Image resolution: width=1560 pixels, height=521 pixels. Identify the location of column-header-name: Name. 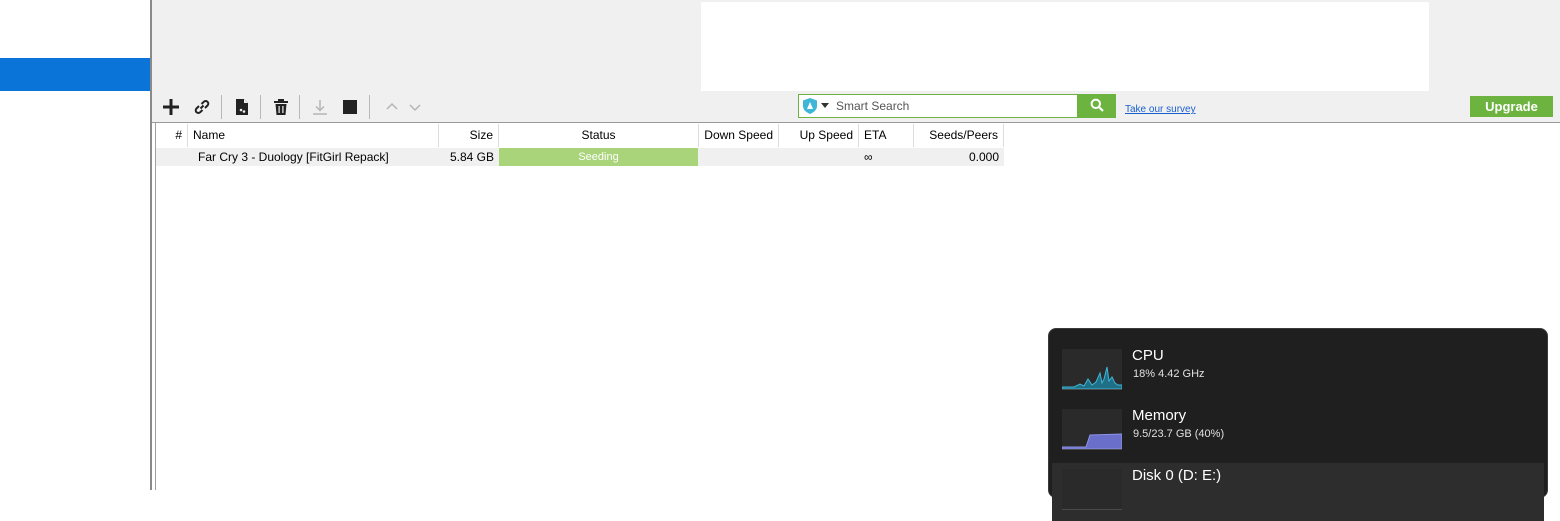
(313, 135).